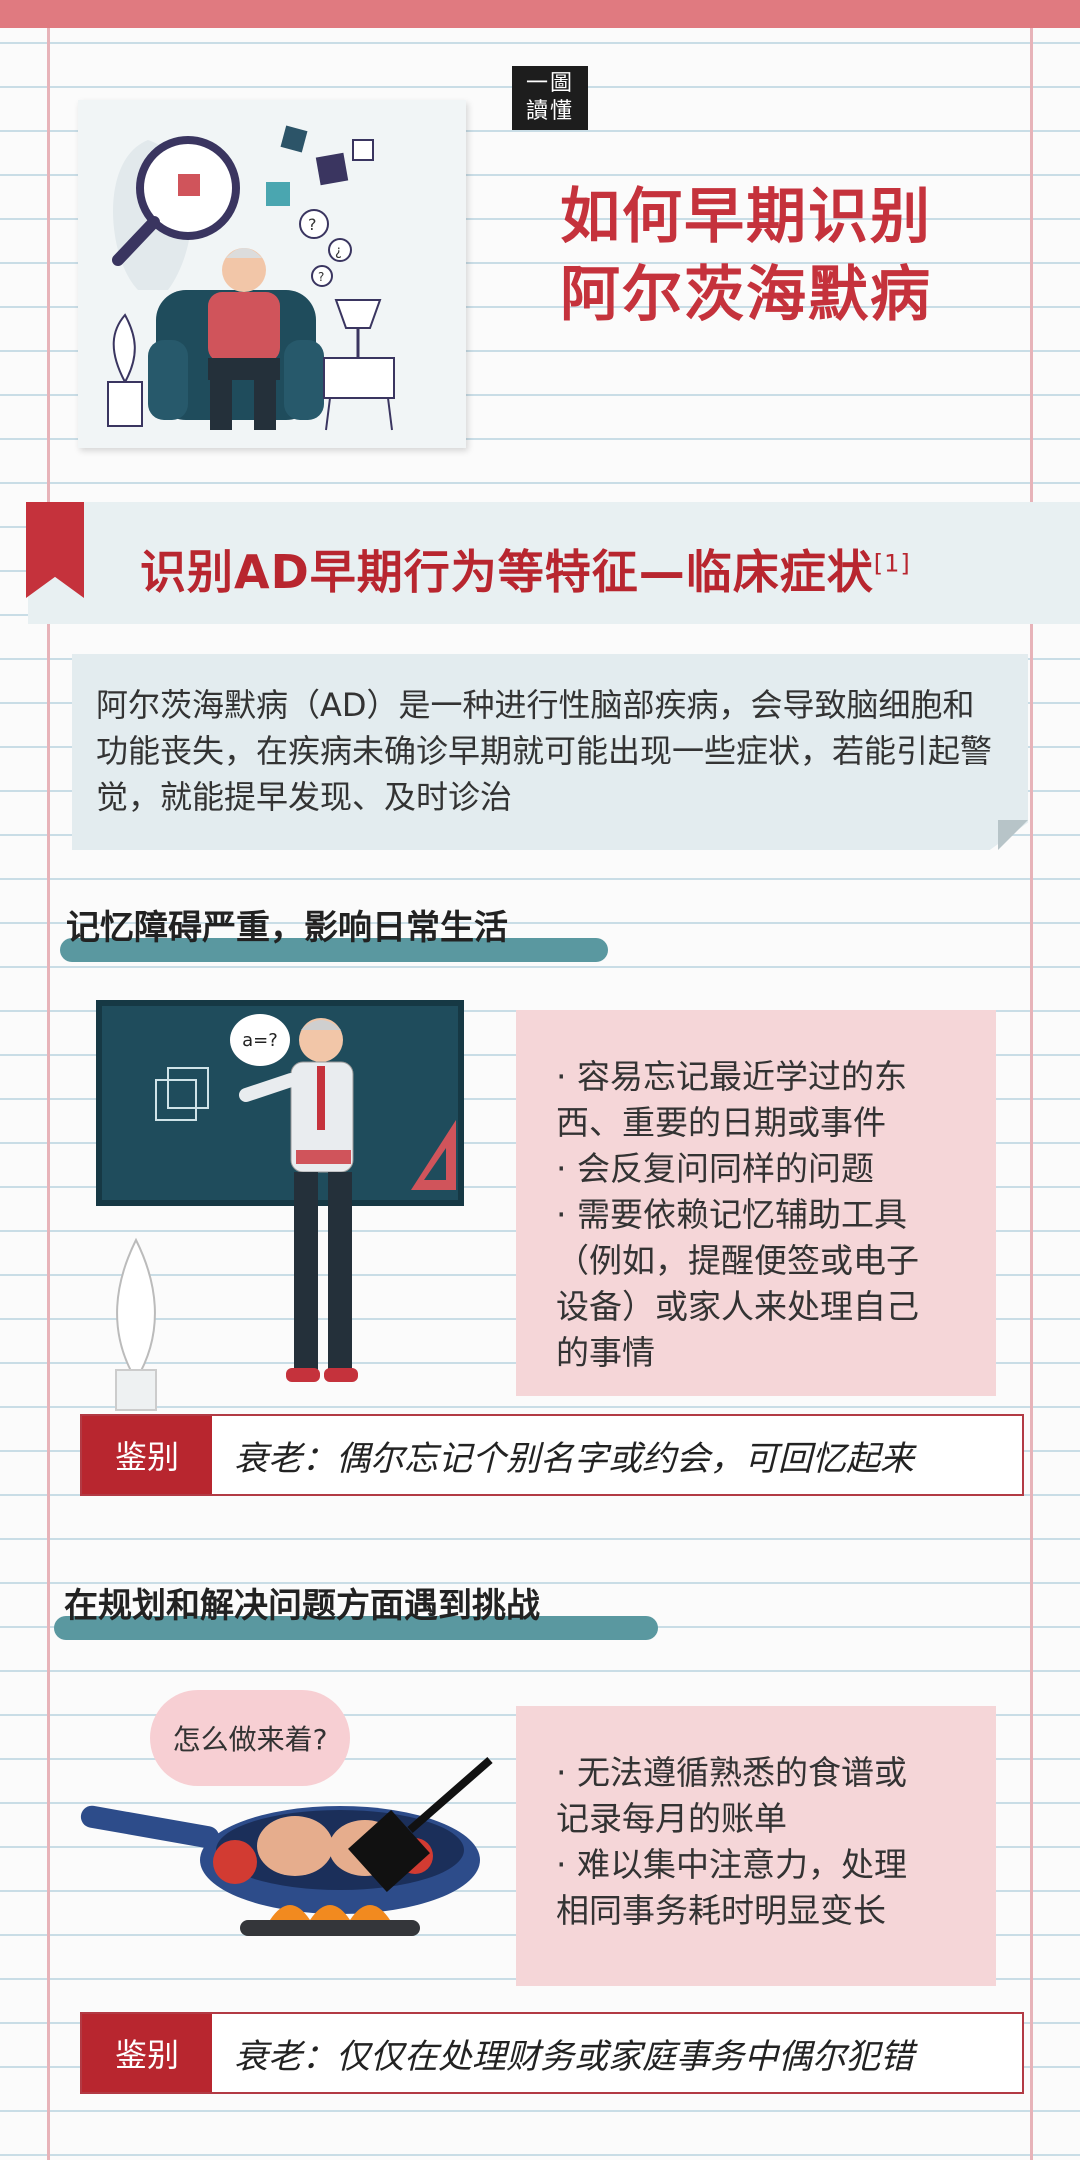 The width and height of the screenshot is (1080, 2160). I want to click on page-fold-icon, so click(1013, 835).